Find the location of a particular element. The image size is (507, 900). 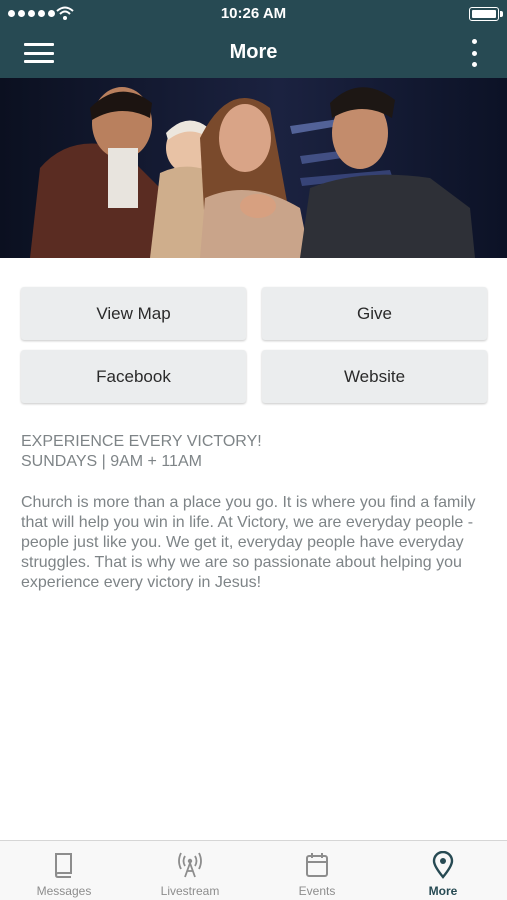

status-bar: 10:26 AM is located at coordinates (253, 14).